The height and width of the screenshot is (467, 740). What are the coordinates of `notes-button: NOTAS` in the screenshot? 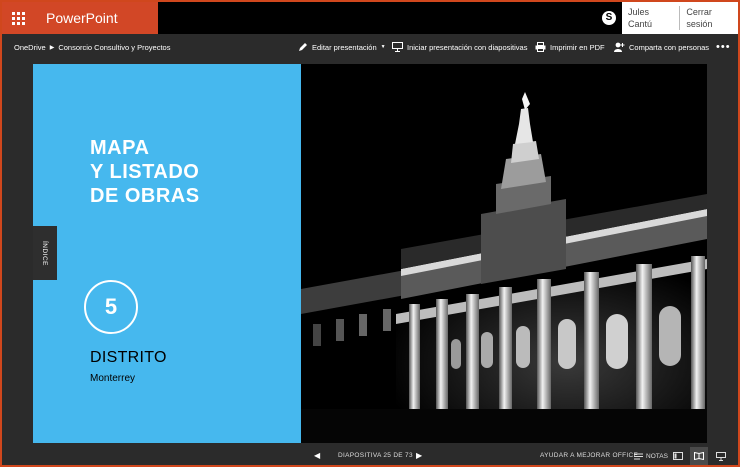 It's located at (651, 456).